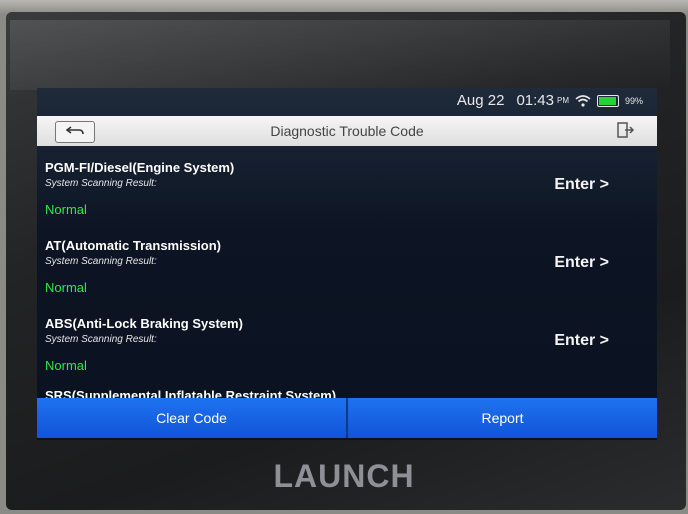 The width and height of the screenshot is (688, 514). Describe the element at coordinates (347, 101) in the screenshot. I see `status-bar: Aug 22 01:43 PM 99%` at that location.